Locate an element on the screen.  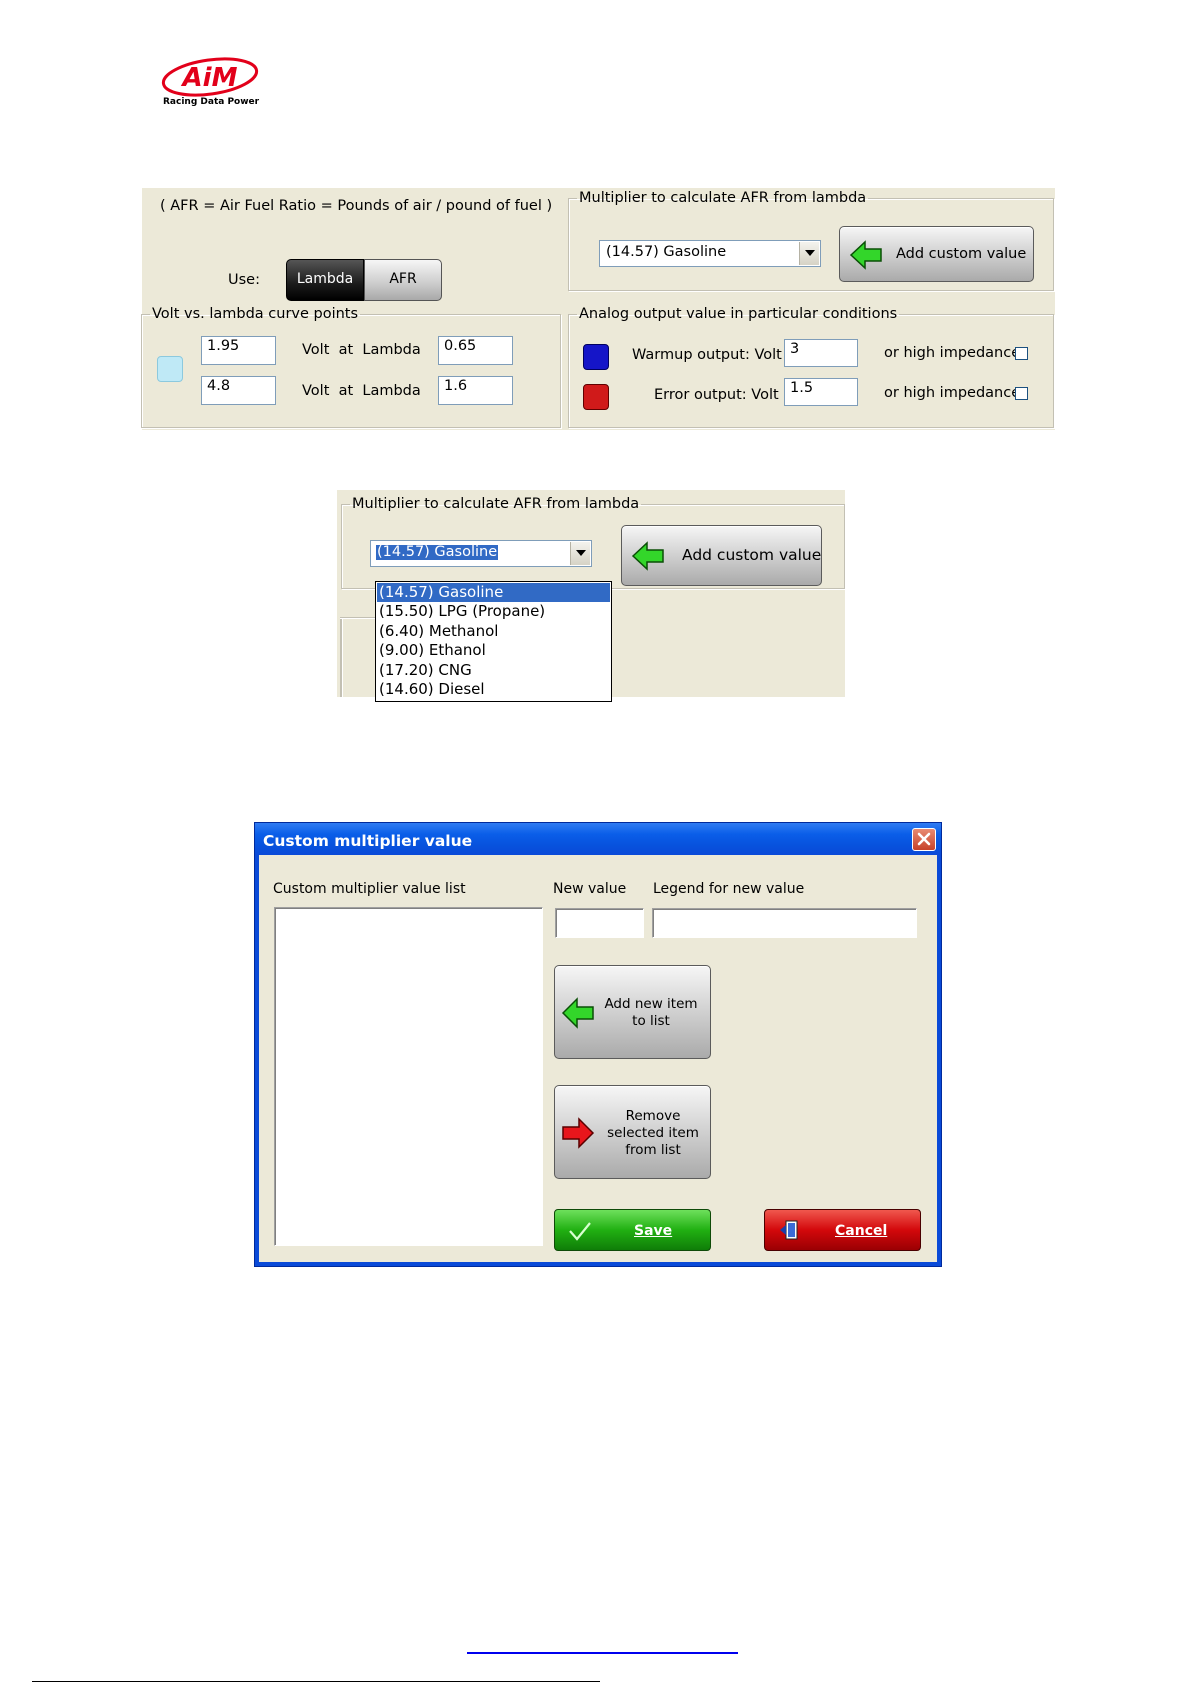
aim-logo: AiM Racing Data Power is located at coordinates (210, 84).